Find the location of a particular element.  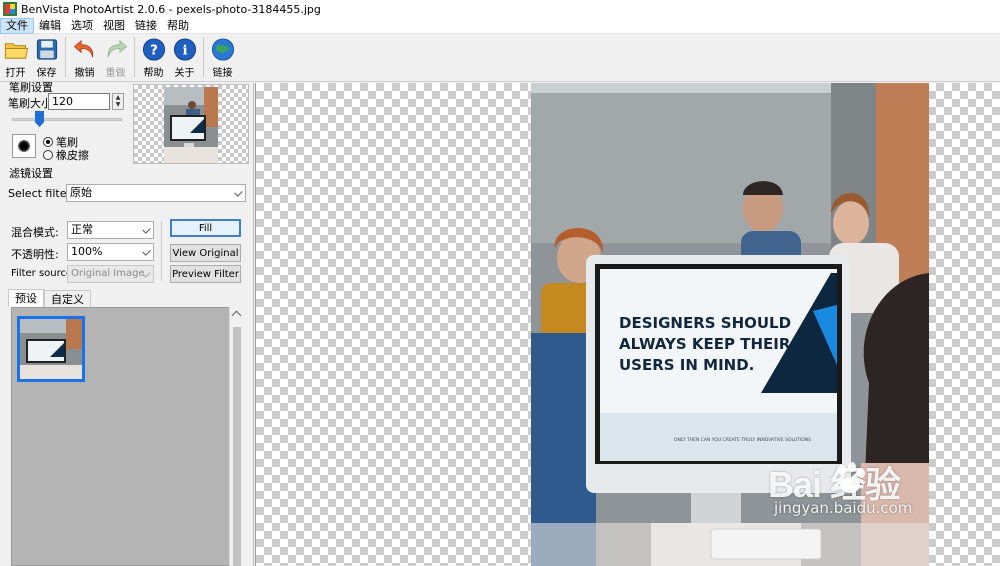

blend-mode-label: 混合模式: is located at coordinates (35, 232).